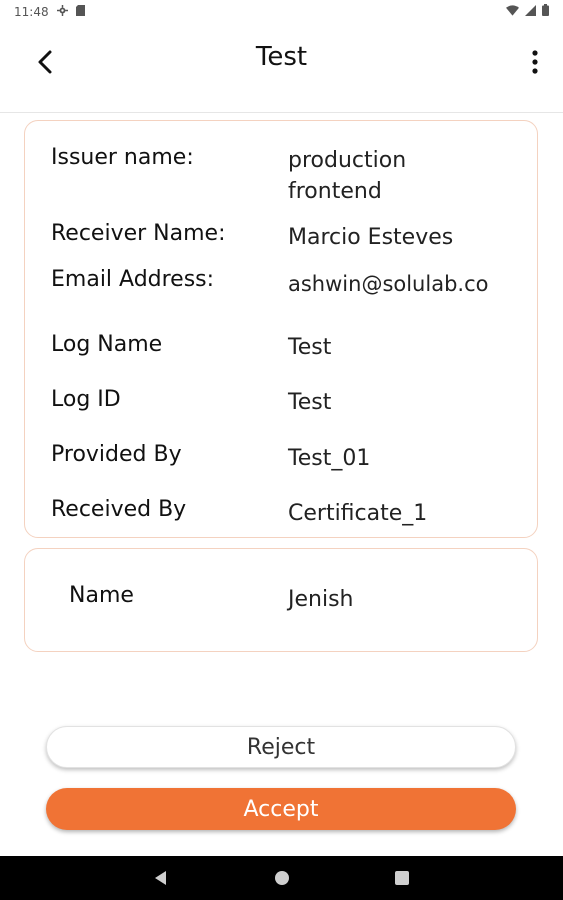 The image size is (563, 900). What do you see at coordinates (358, 513) in the screenshot?
I see `received-by-value: Certificate_1` at bounding box center [358, 513].